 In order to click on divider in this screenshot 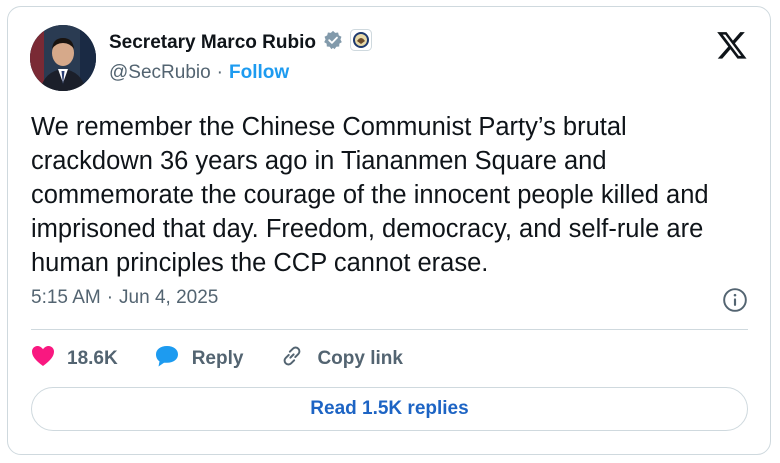, I will do `click(389, 329)`.